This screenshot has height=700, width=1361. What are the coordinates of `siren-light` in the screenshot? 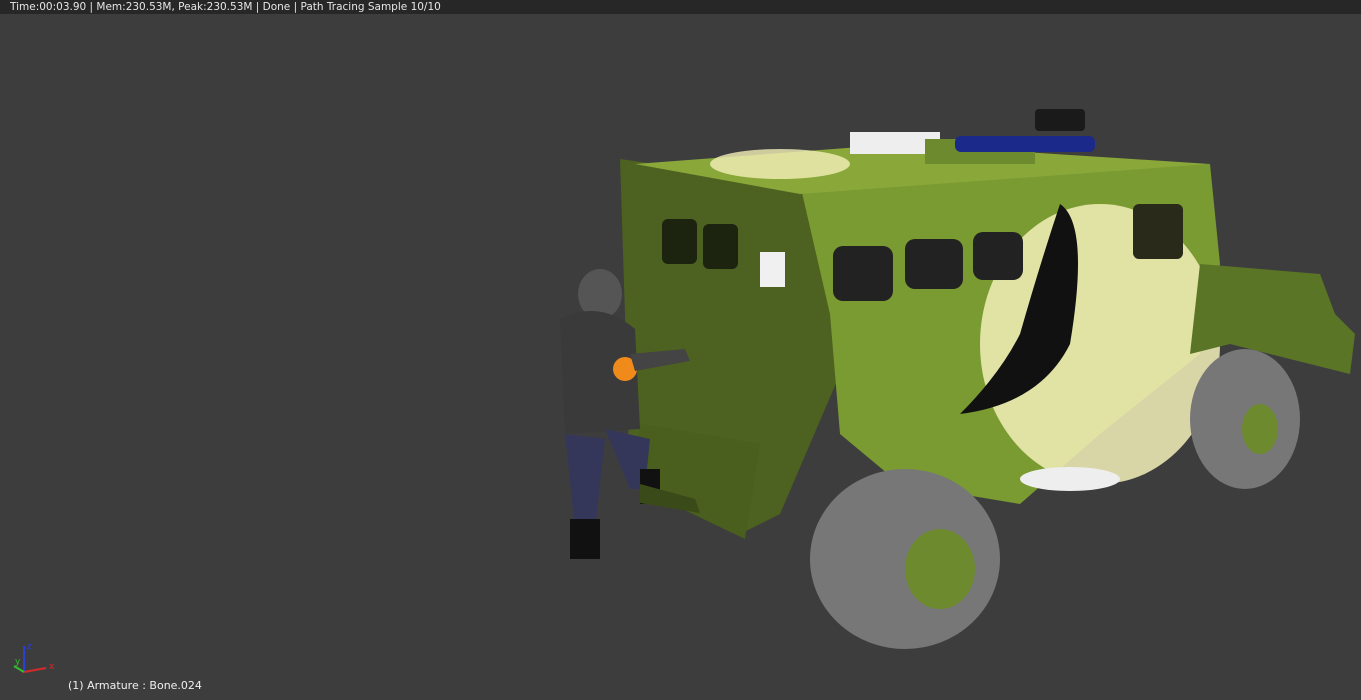 It's located at (1025, 144).